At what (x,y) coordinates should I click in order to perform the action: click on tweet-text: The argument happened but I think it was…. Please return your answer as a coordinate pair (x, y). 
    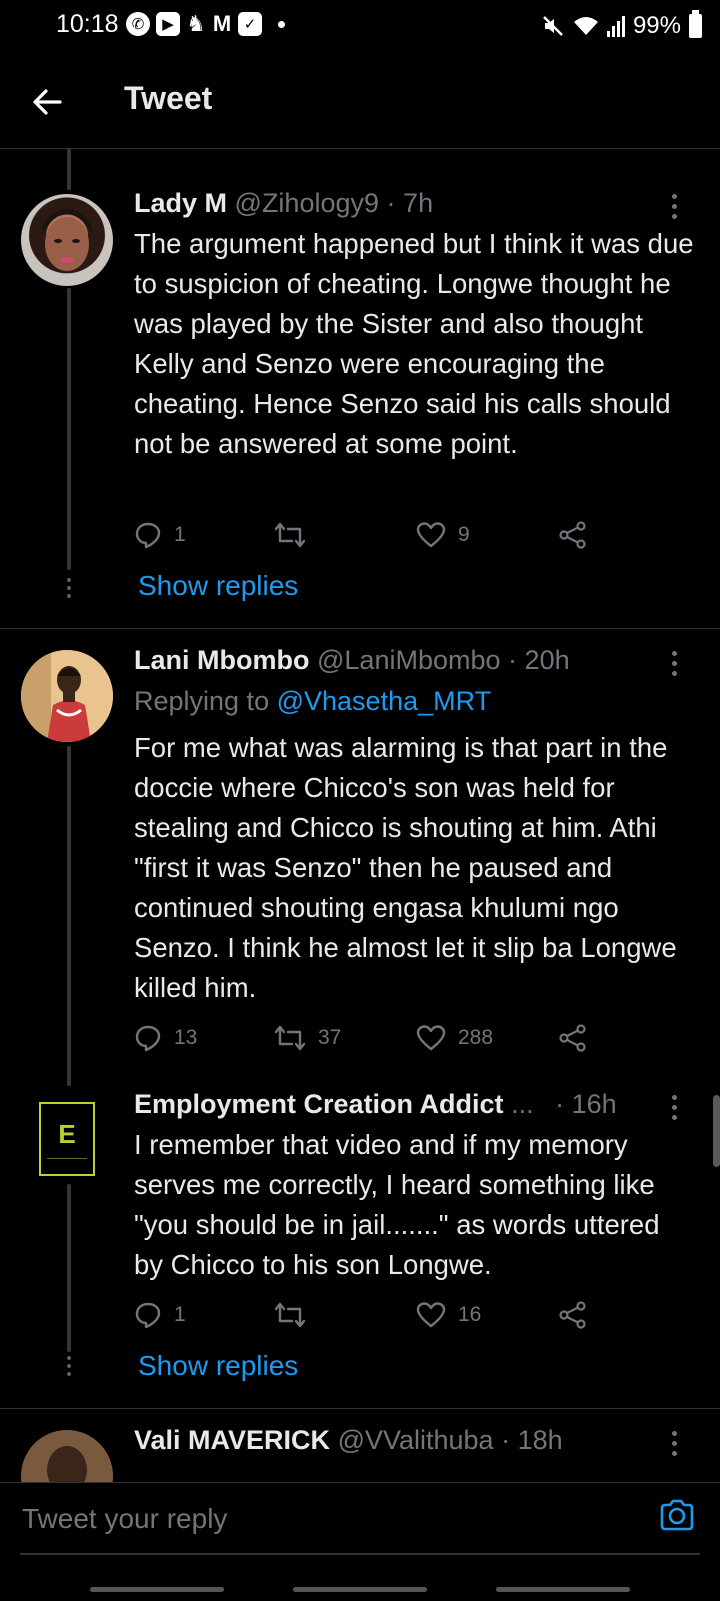
    Looking at the image, I should click on (414, 343).